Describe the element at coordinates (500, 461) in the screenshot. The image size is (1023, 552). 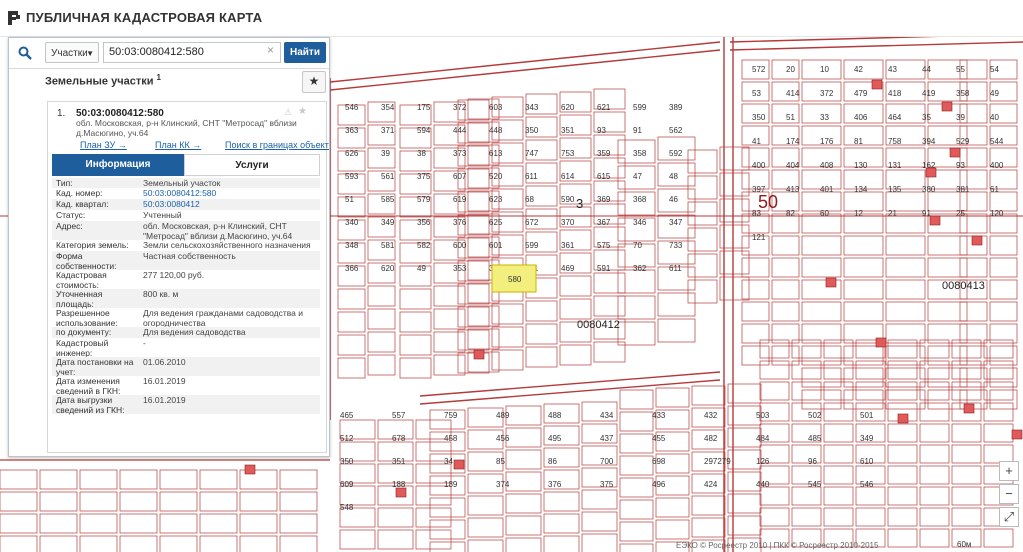
I see `parcel-label: 85` at that location.